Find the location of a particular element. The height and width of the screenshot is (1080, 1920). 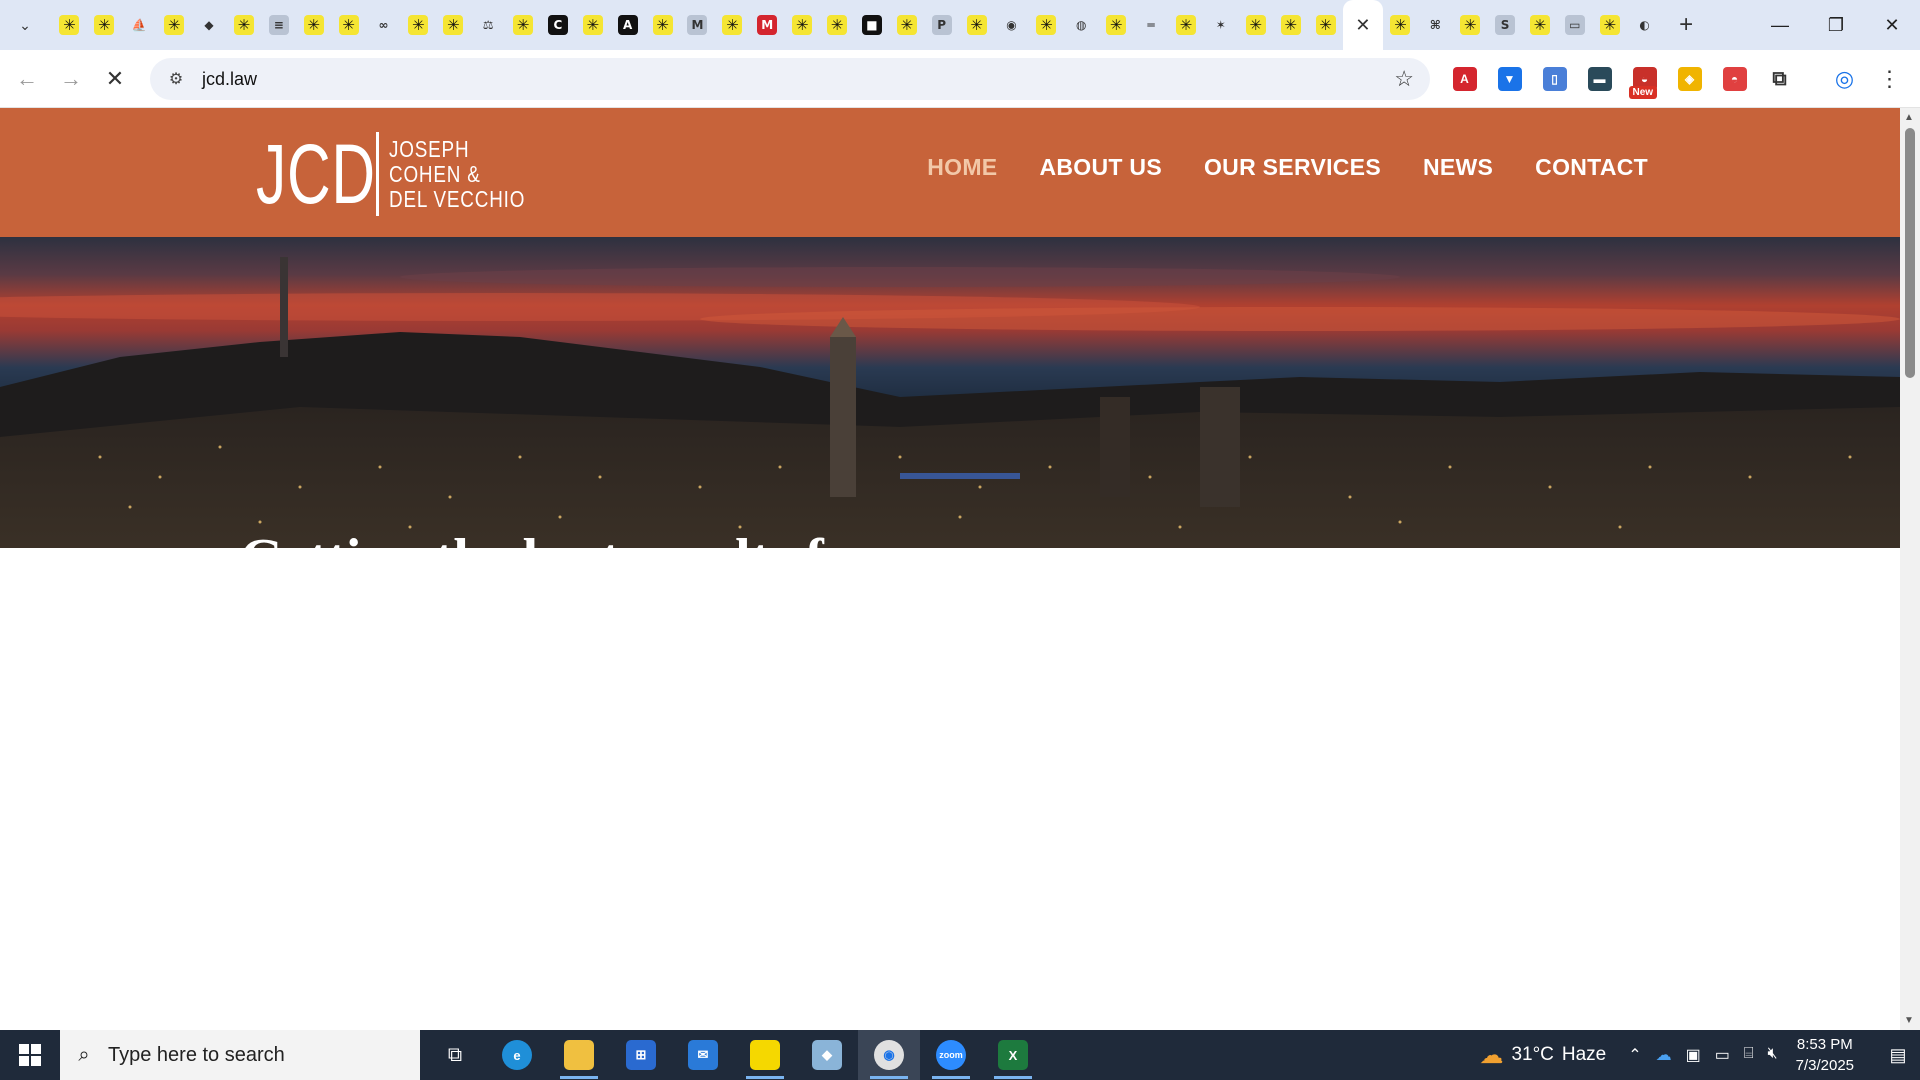

scroll-down-icon: ▼ is located at coordinates (1909, 1020).